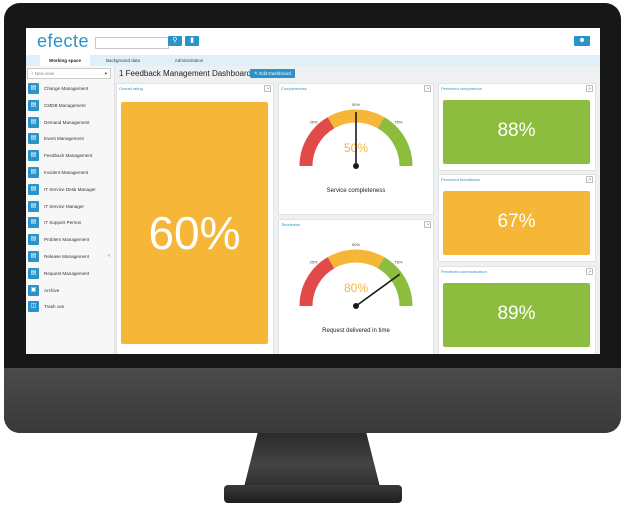  What do you see at coordinates (69, 73) in the screenshot?
I see `new-view-dropdown: + New view ▾` at bounding box center [69, 73].